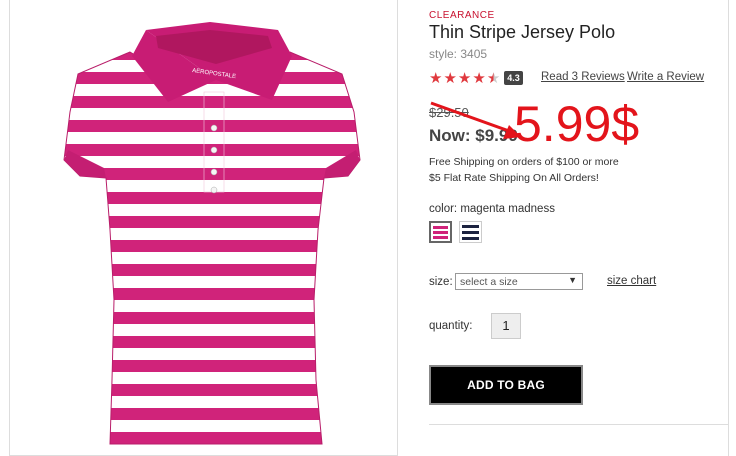 The height and width of the screenshot is (456, 736). Describe the element at coordinates (493, 78) in the screenshot. I see `half-star-icon: ★` at that location.